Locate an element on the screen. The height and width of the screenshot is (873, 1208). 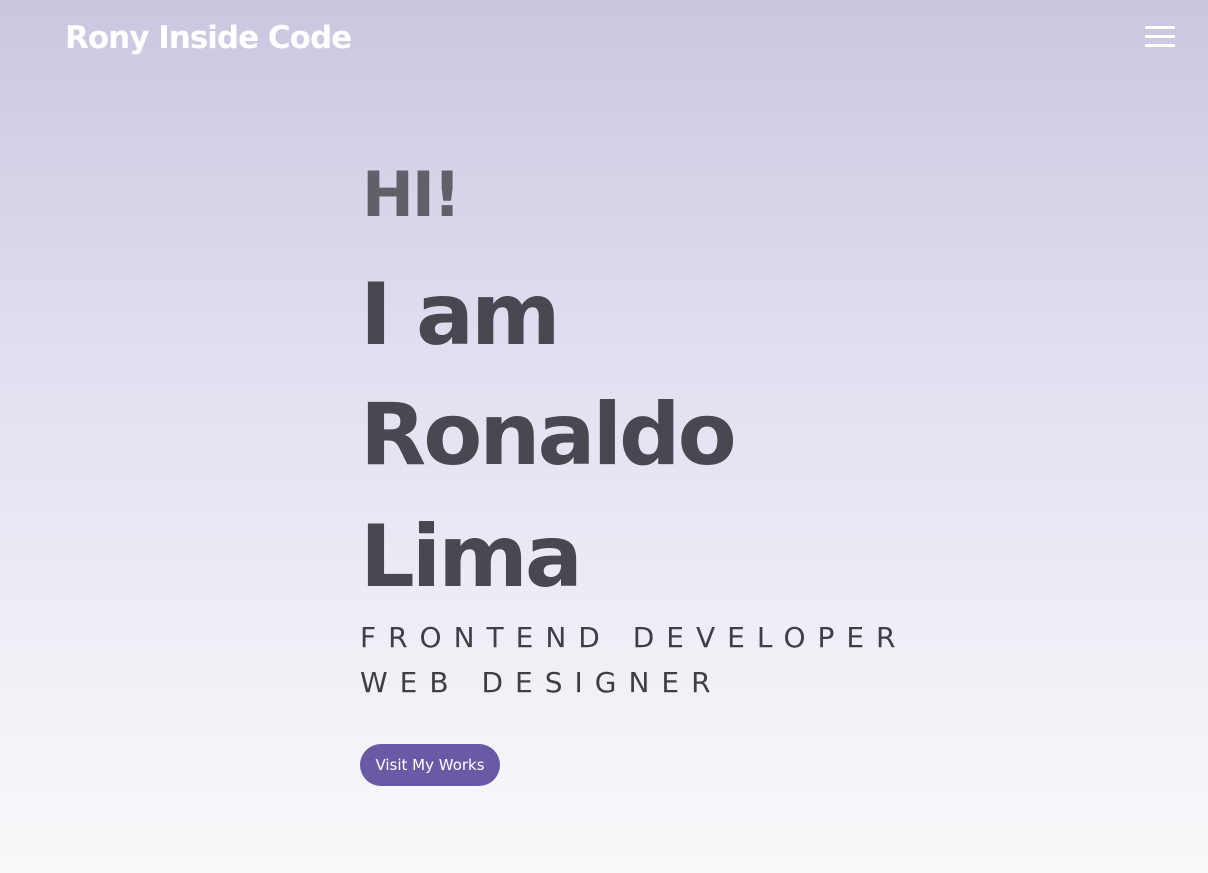
navbar: Rony Inside Code is located at coordinates (604, 40).